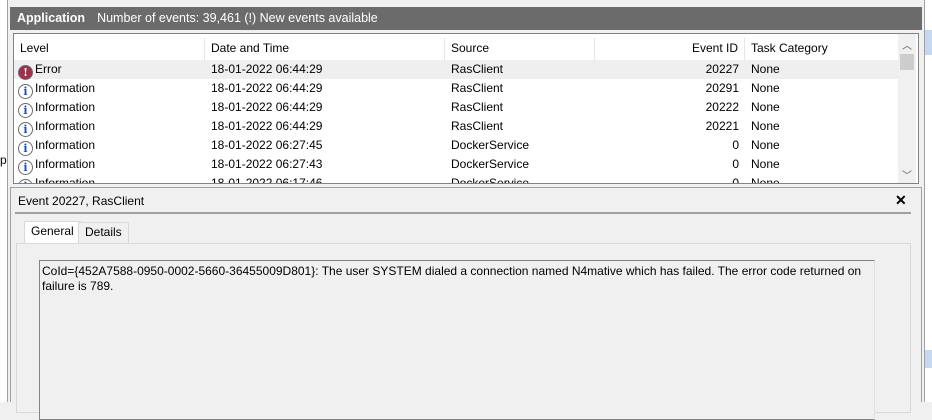 The height and width of the screenshot is (420, 932). Describe the element at coordinates (267, 145) in the screenshot. I see `cell-date: 18-01-2022 06:27:45` at that location.